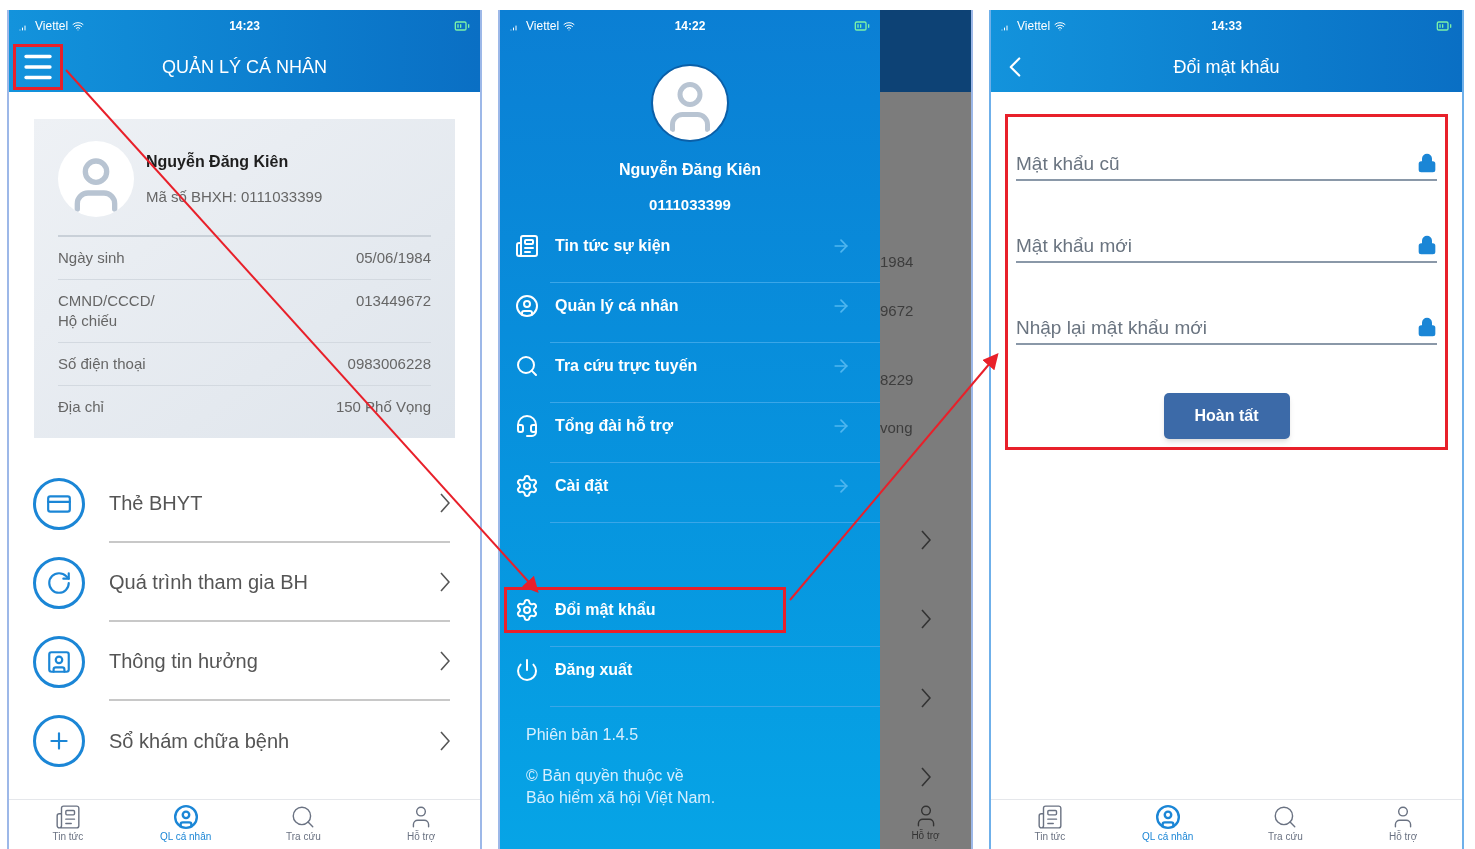 The height and width of the screenshot is (849, 1475). Describe the element at coordinates (244, 582) in the screenshot. I see `menu-item: Quá trình tham gia BH` at that location.